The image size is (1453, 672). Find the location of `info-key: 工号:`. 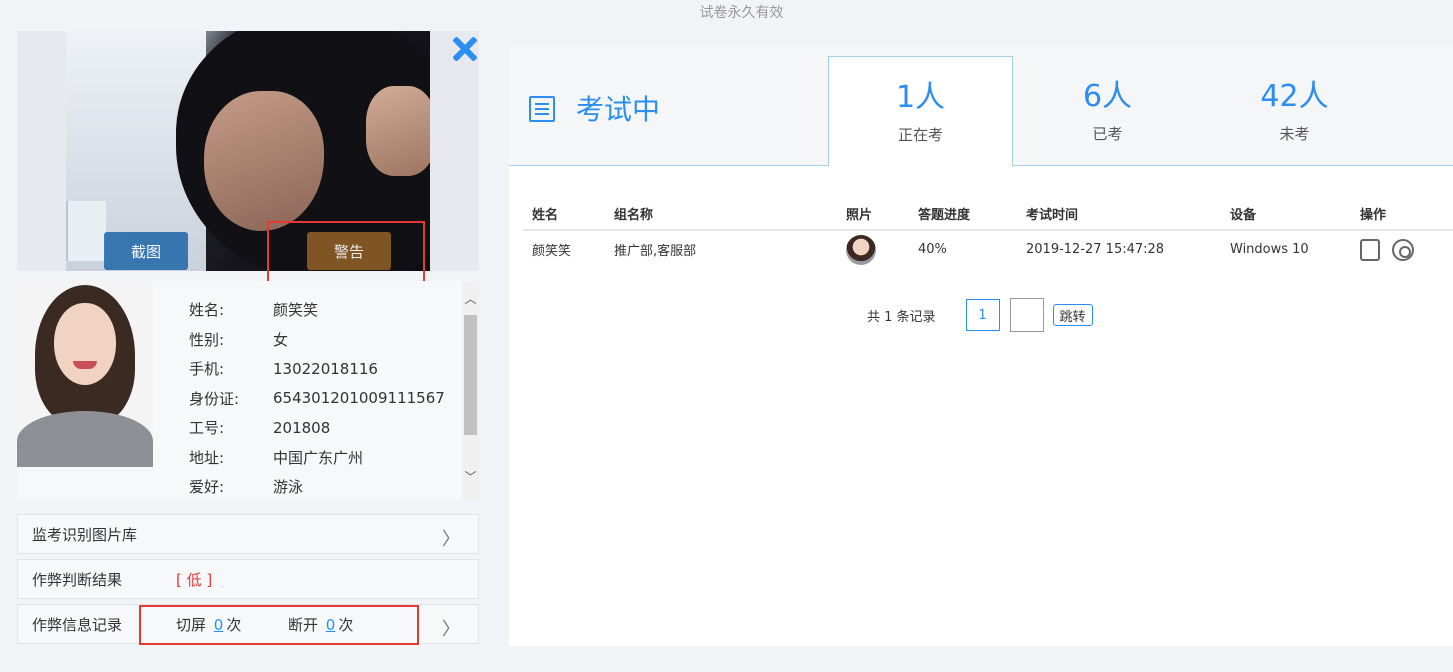

info-key: 工号: is located at coordinates (207, 428).